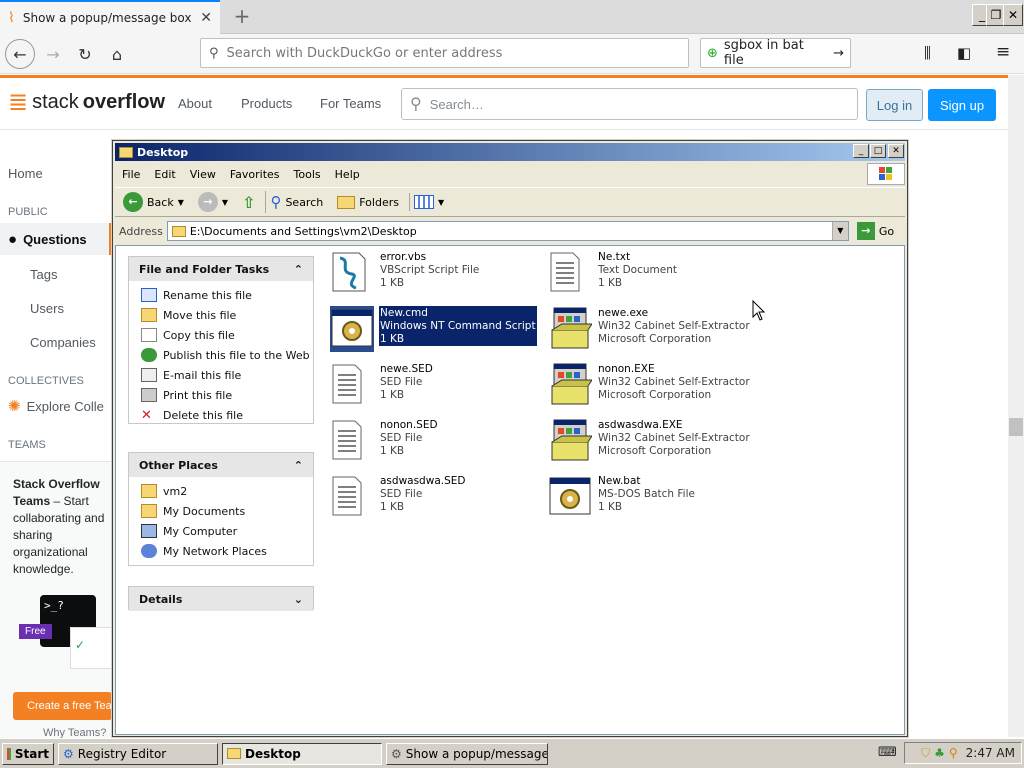 This screenshot has width=1024, height=768. Describe the element at coordinates (653, 499) in the screenshot. I see `file-item: New.bat MS-DOS Batch File 1 KB` at that location.